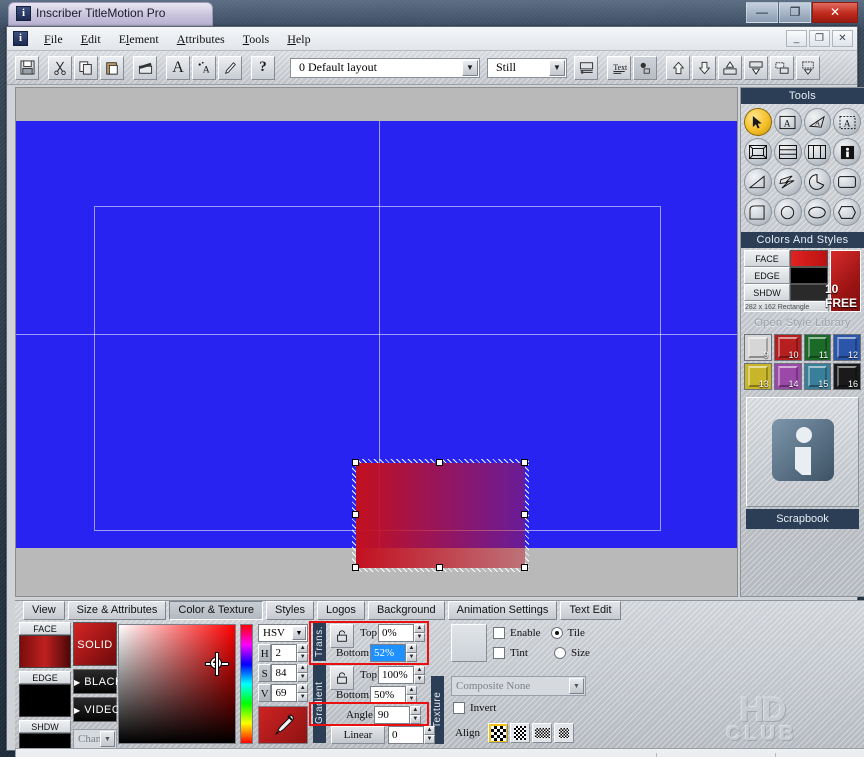 Image resolution: width=864 pixels, height=757 pixels. I want to click on os-close-button: ✕, so click(835, 12).